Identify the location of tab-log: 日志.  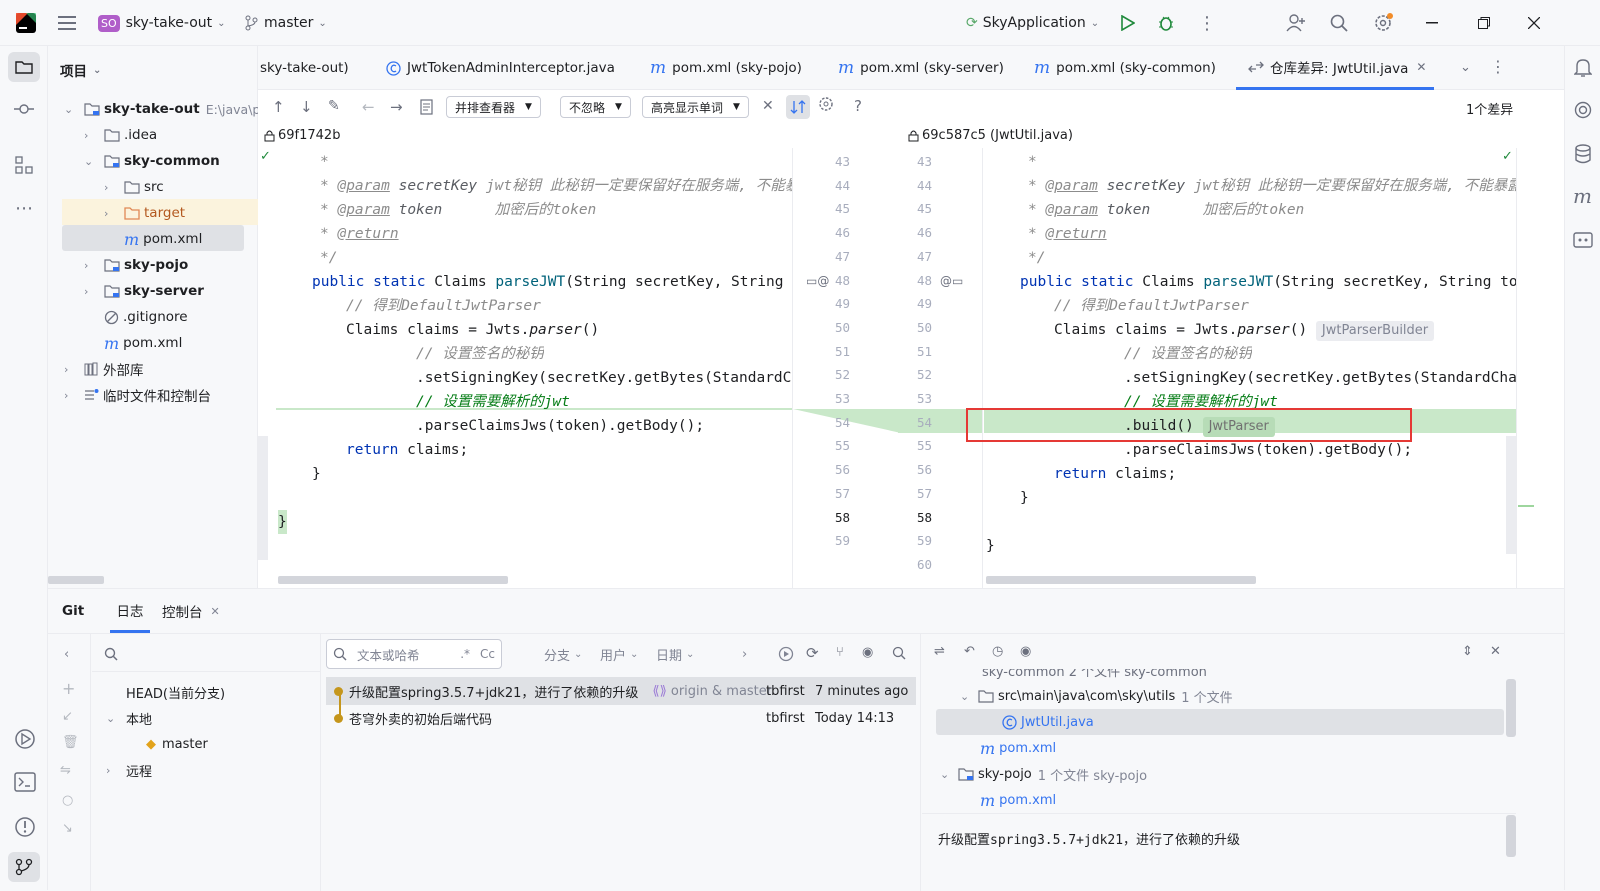
(130, 611).